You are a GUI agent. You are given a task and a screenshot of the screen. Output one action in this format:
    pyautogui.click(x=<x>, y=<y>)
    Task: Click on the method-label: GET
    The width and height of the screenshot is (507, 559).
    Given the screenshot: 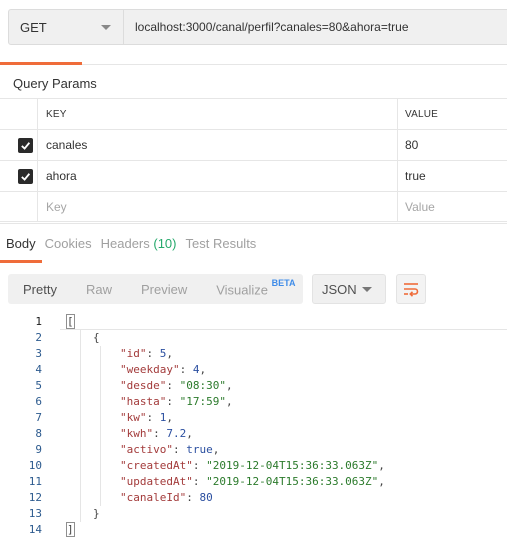 What is the action you would take?
    pyautogui.click(x=33, y=27)
    